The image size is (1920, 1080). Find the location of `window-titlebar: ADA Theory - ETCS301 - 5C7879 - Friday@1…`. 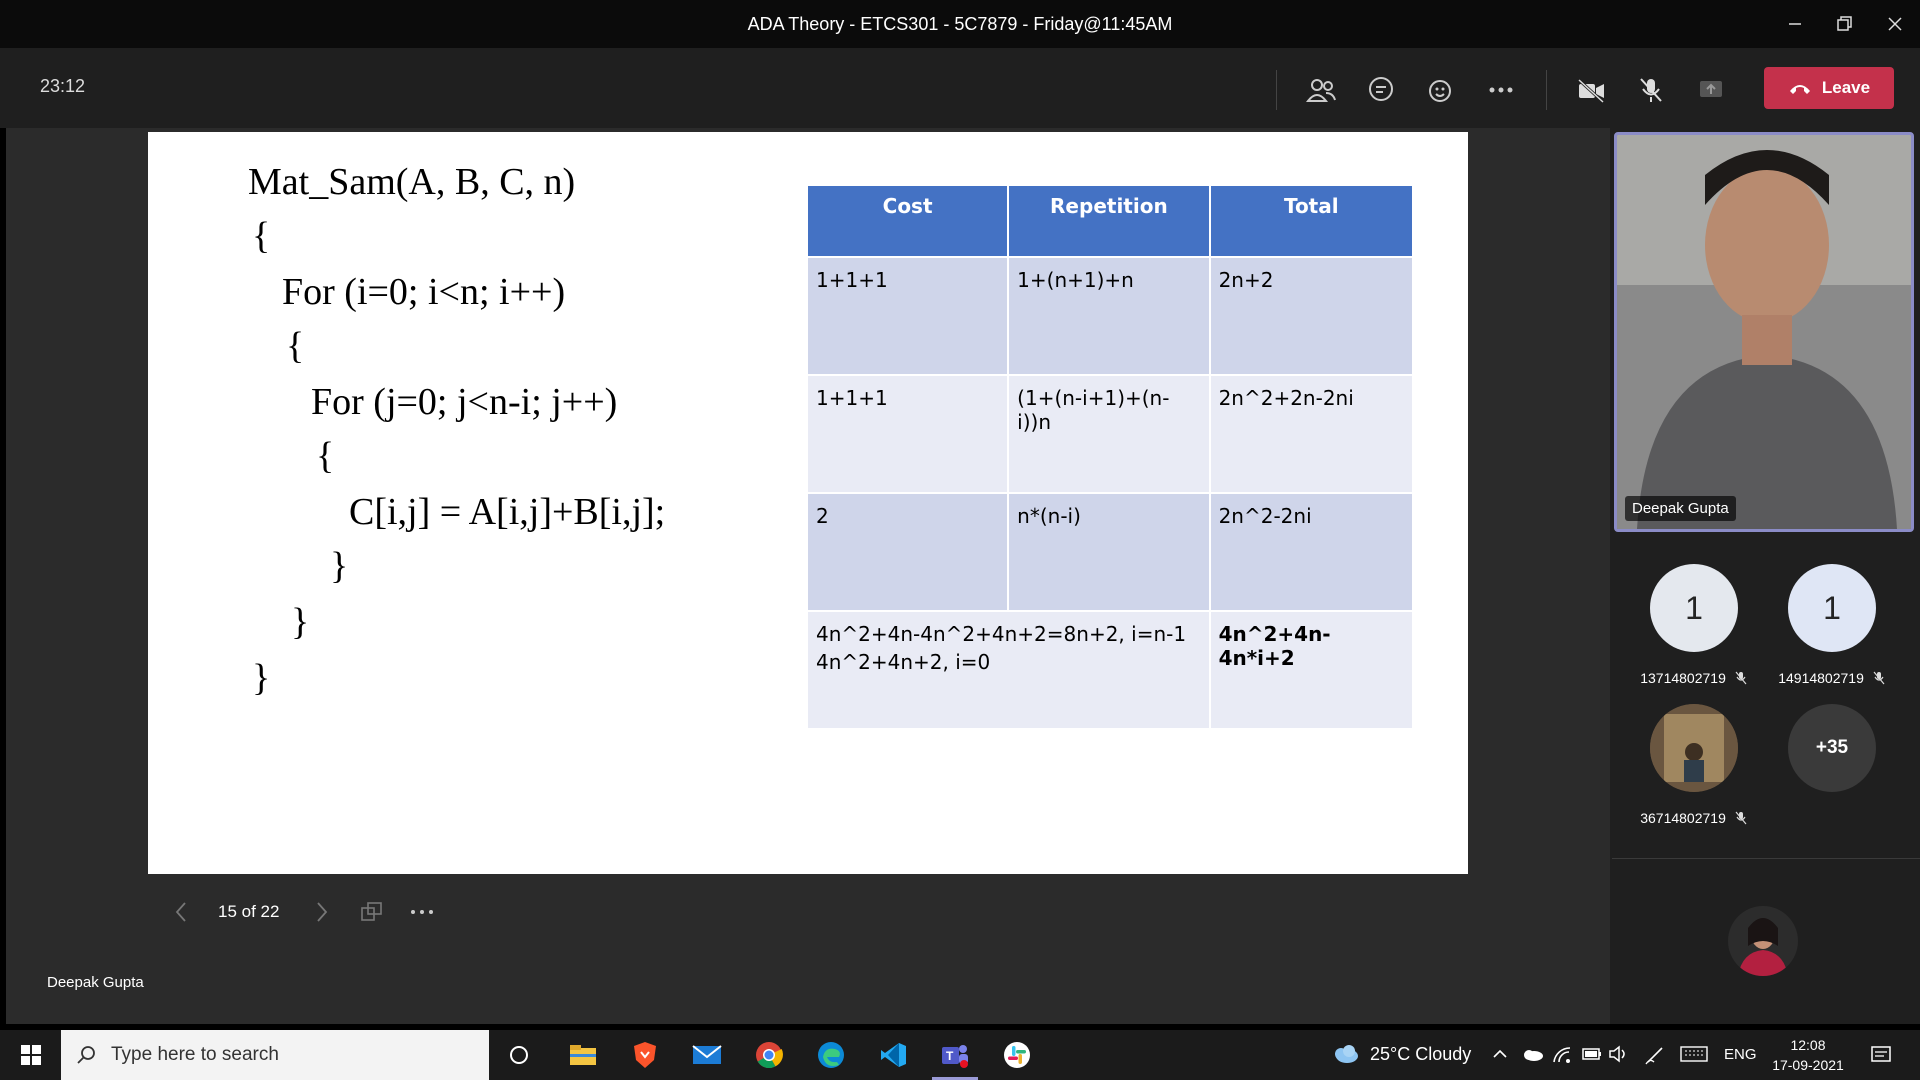

window-titlebar: ADA Theory - ETCS301 - 5C7879 - Friday@1… is located at coordinates (960, 24).